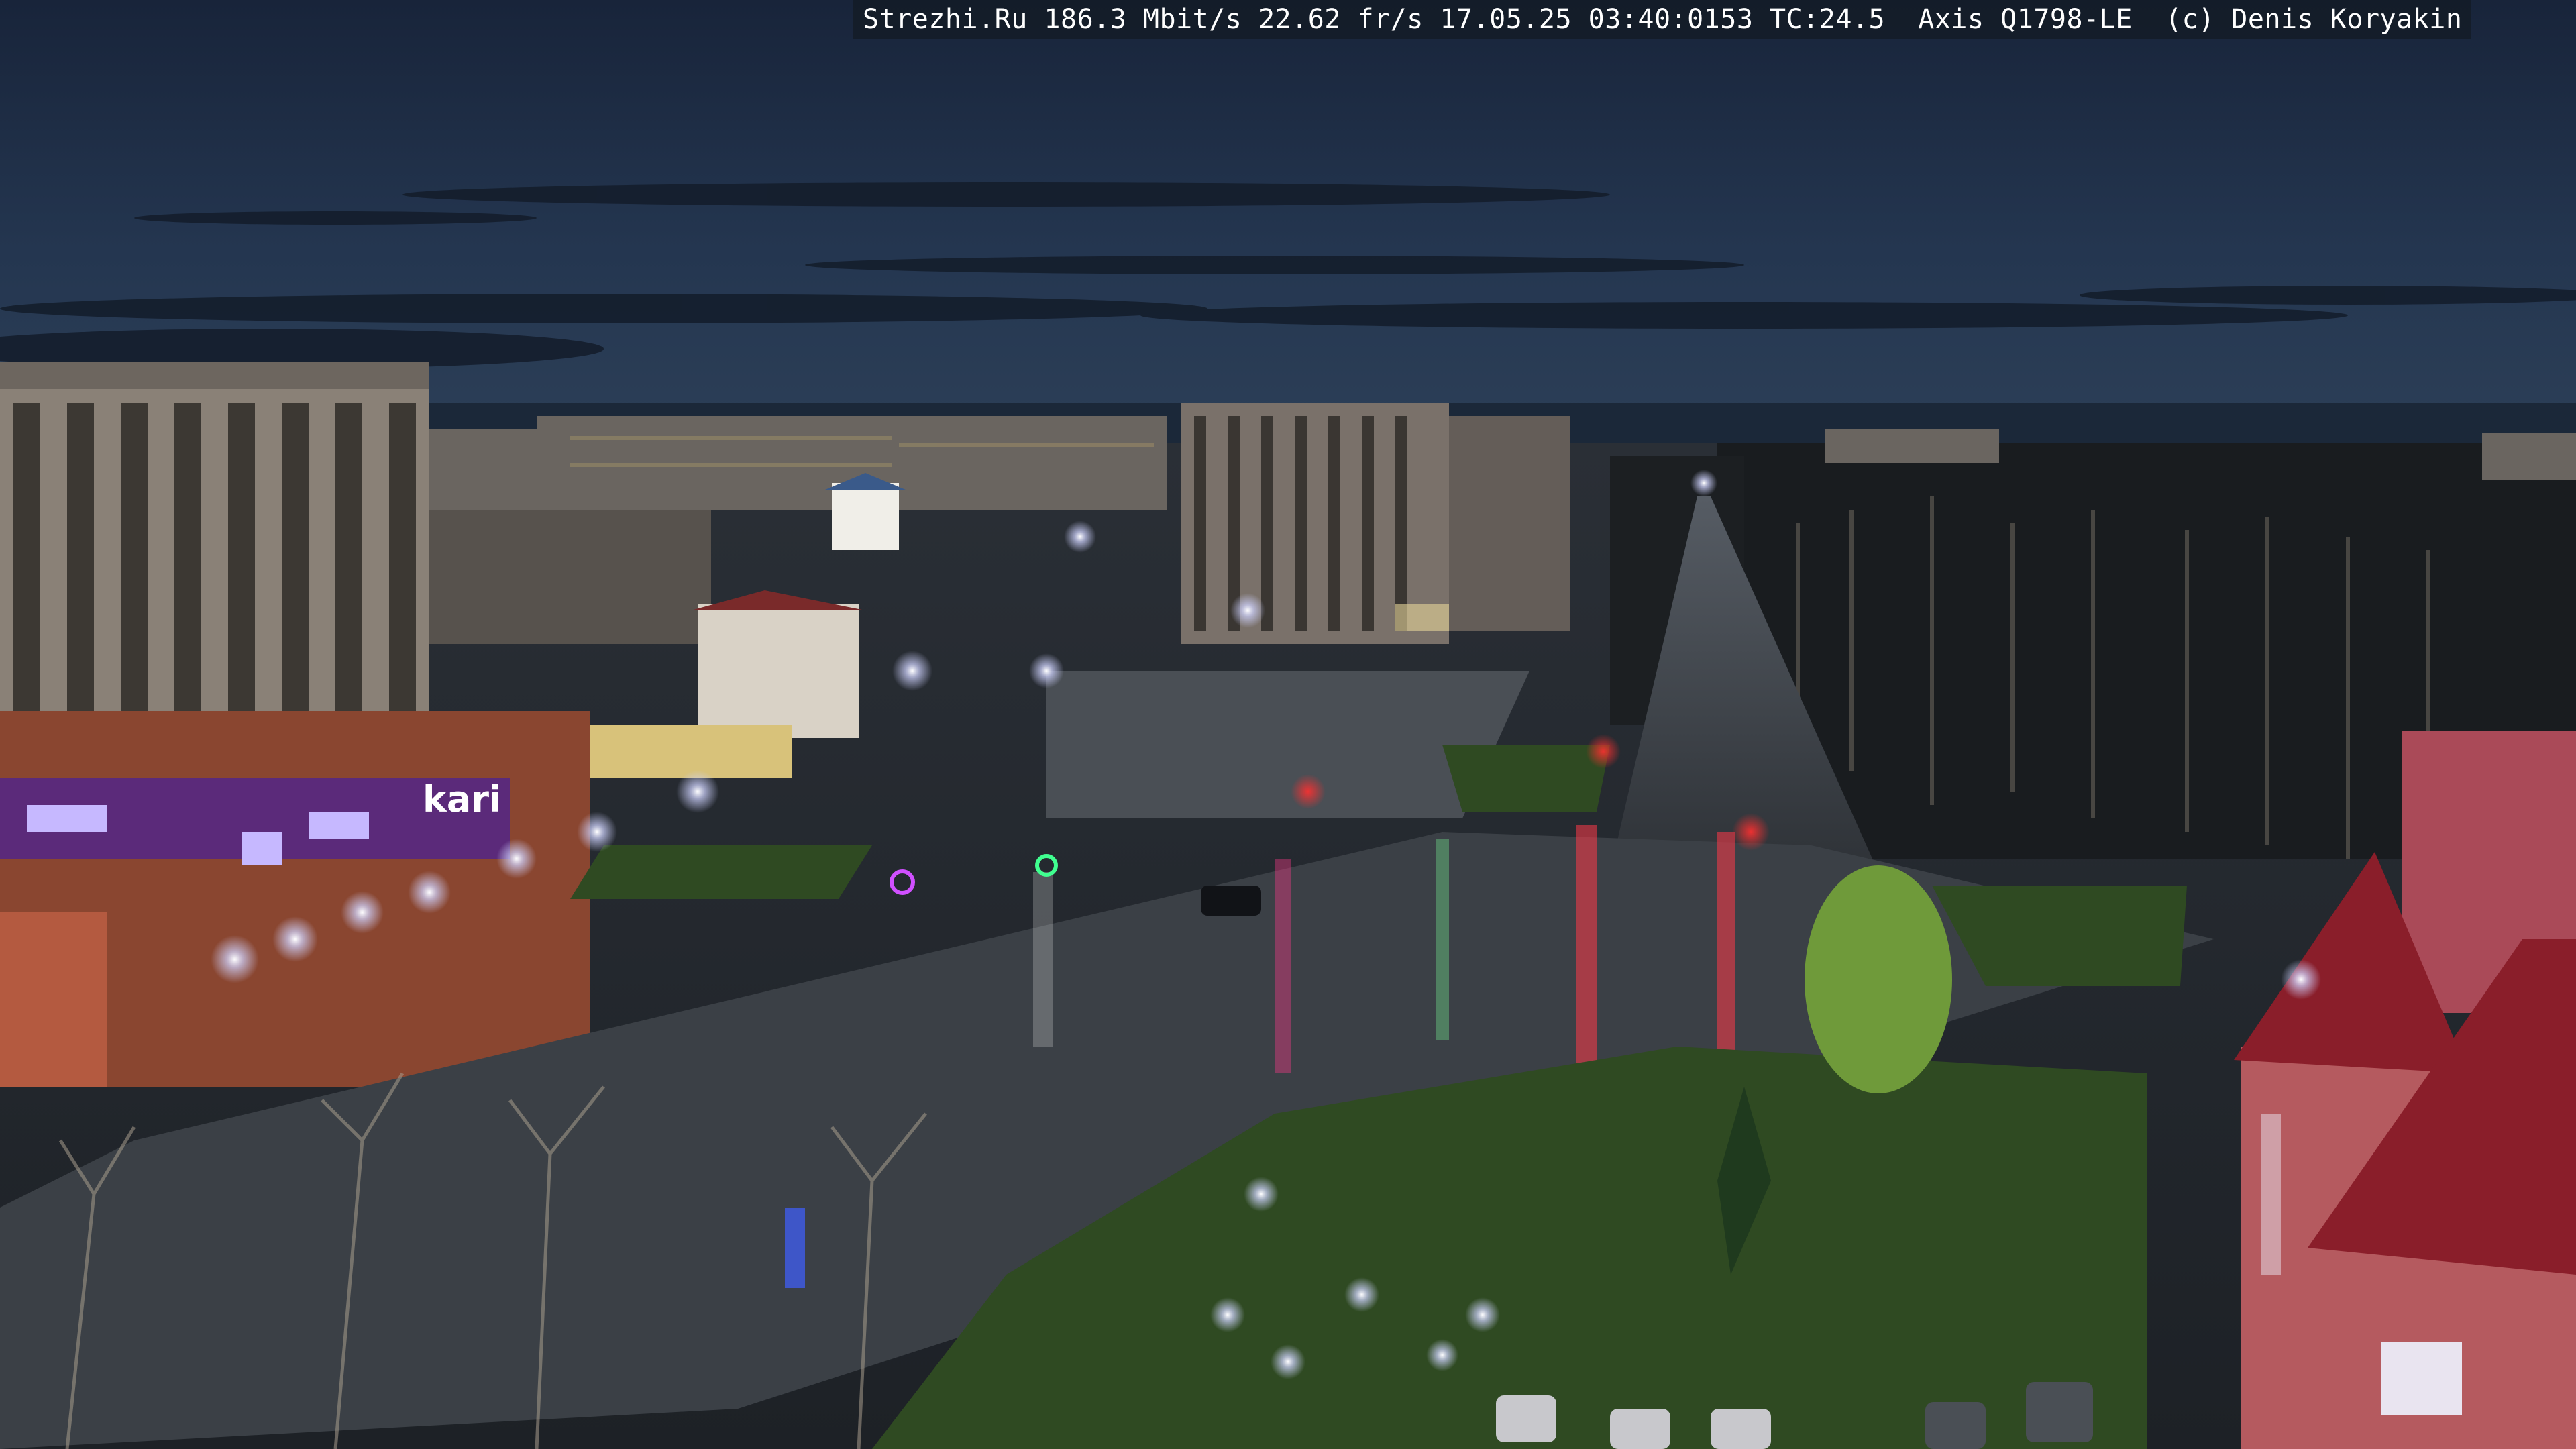 The width and height of the screenshot is (2576, 1449). Describe the element at coordinates (1231, 900) in the screenshot. I see `moving-car` at that location.